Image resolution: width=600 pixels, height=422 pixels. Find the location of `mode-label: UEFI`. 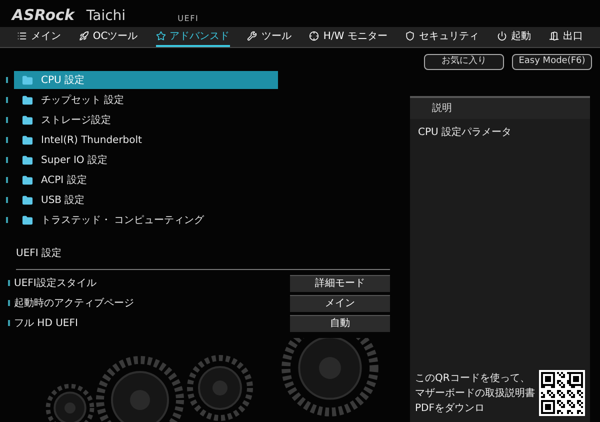

mode-label: UEFI is located at coordinates (188, 19).